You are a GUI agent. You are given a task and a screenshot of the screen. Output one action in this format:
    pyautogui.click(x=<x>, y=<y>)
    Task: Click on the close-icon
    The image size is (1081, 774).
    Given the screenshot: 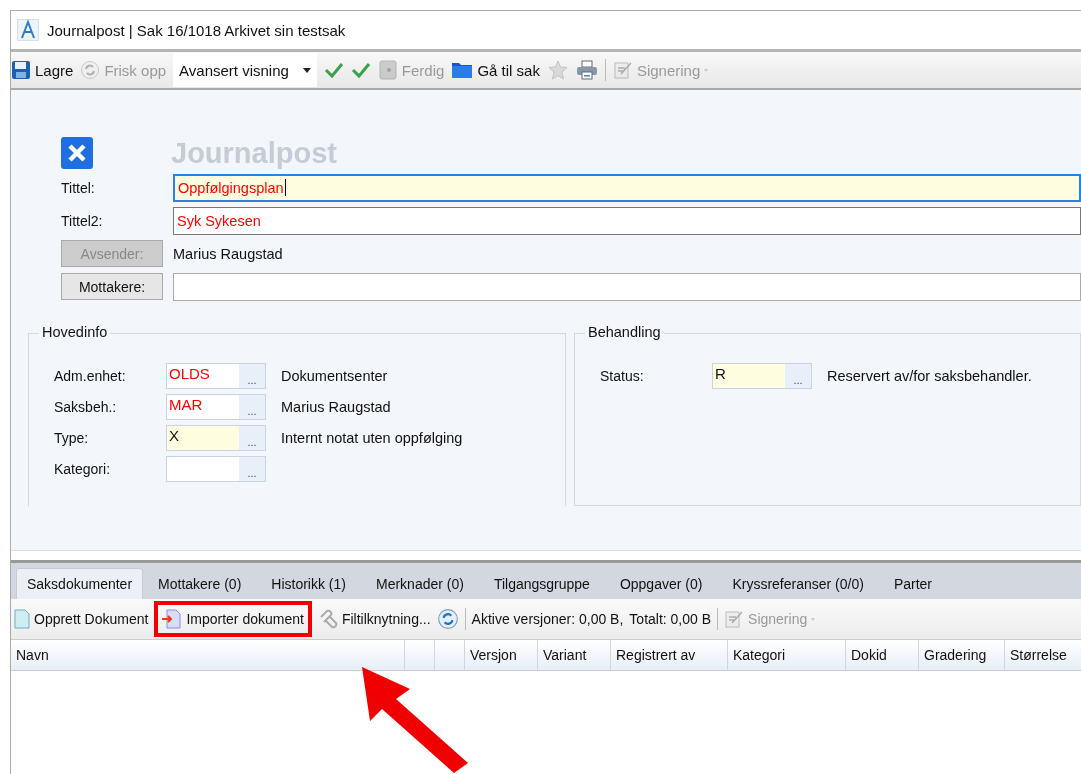 What is the action you would take?
    pyautogui.click(x=77, y=153)
    